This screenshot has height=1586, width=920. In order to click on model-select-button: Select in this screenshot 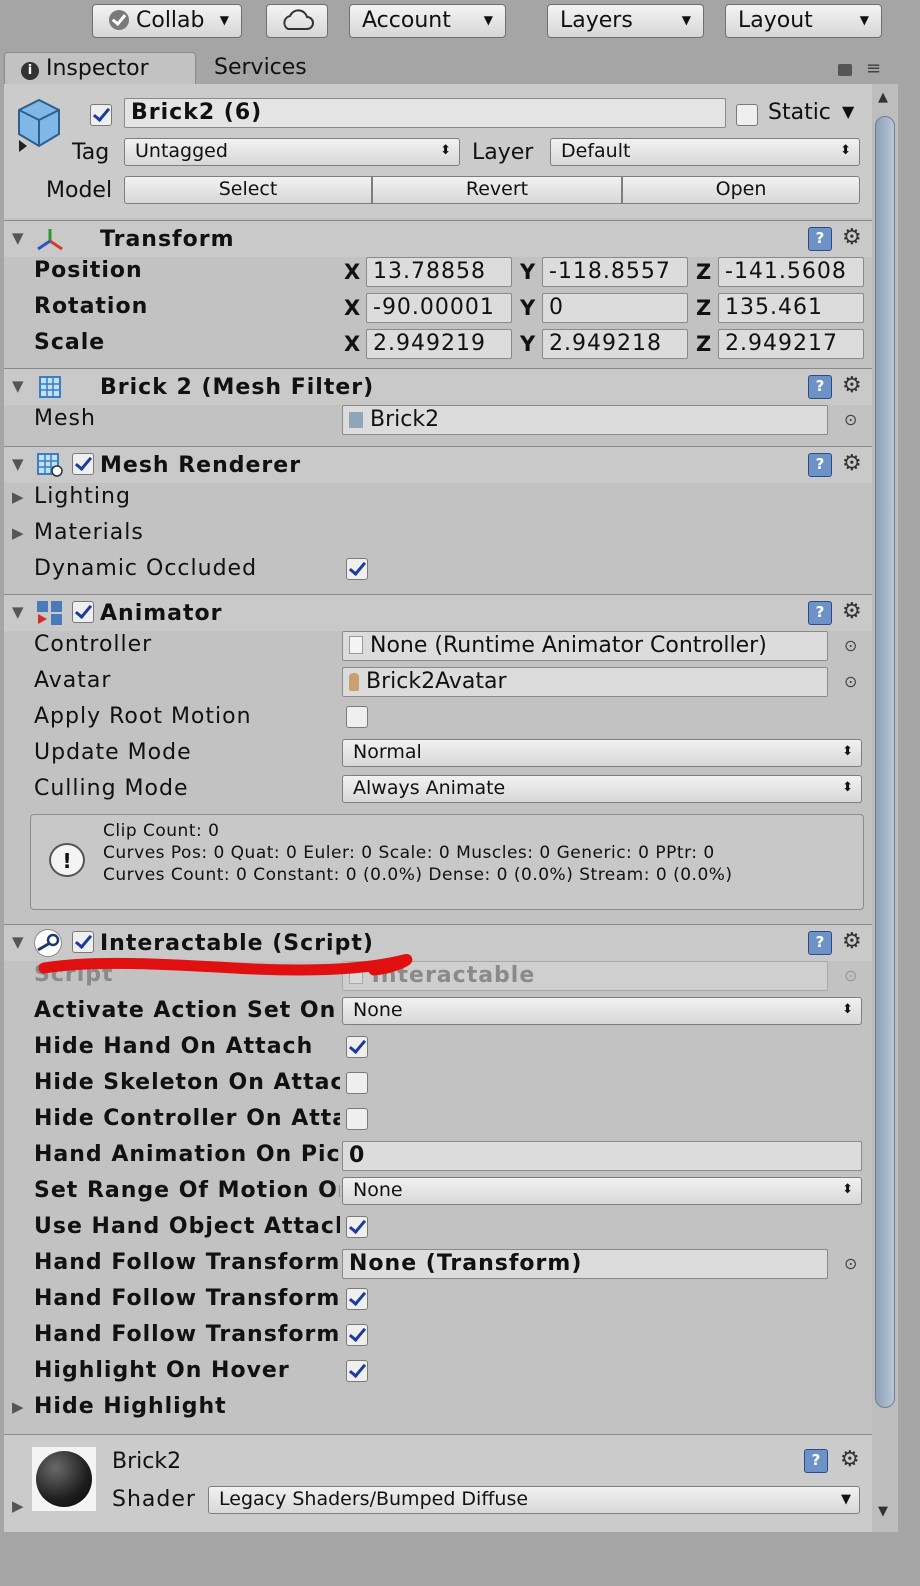, I will do `click(248, 190)`.